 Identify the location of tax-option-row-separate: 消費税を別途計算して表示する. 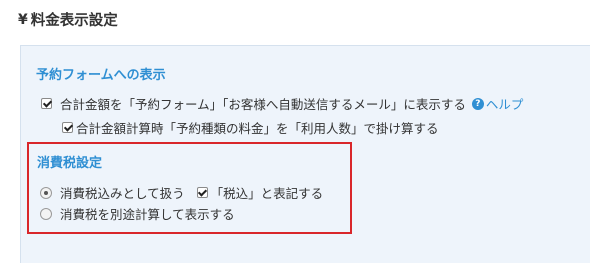
(137, 213).